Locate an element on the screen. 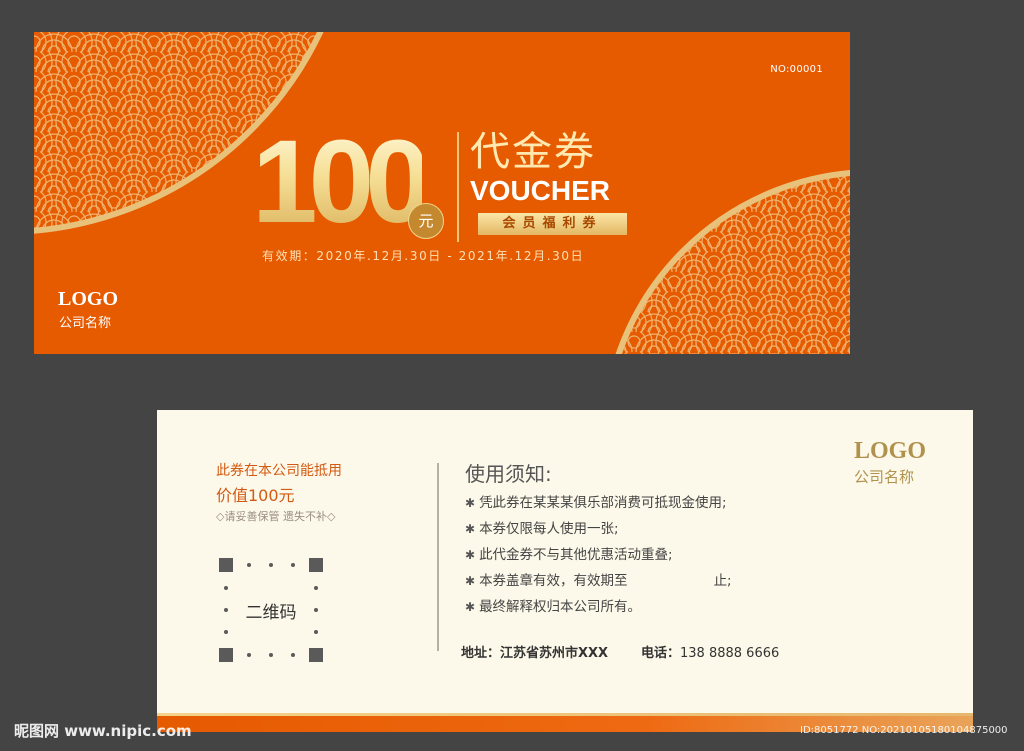  watermark-left: 昵图网 www.nipic.com is located at coordinates (103, 731).